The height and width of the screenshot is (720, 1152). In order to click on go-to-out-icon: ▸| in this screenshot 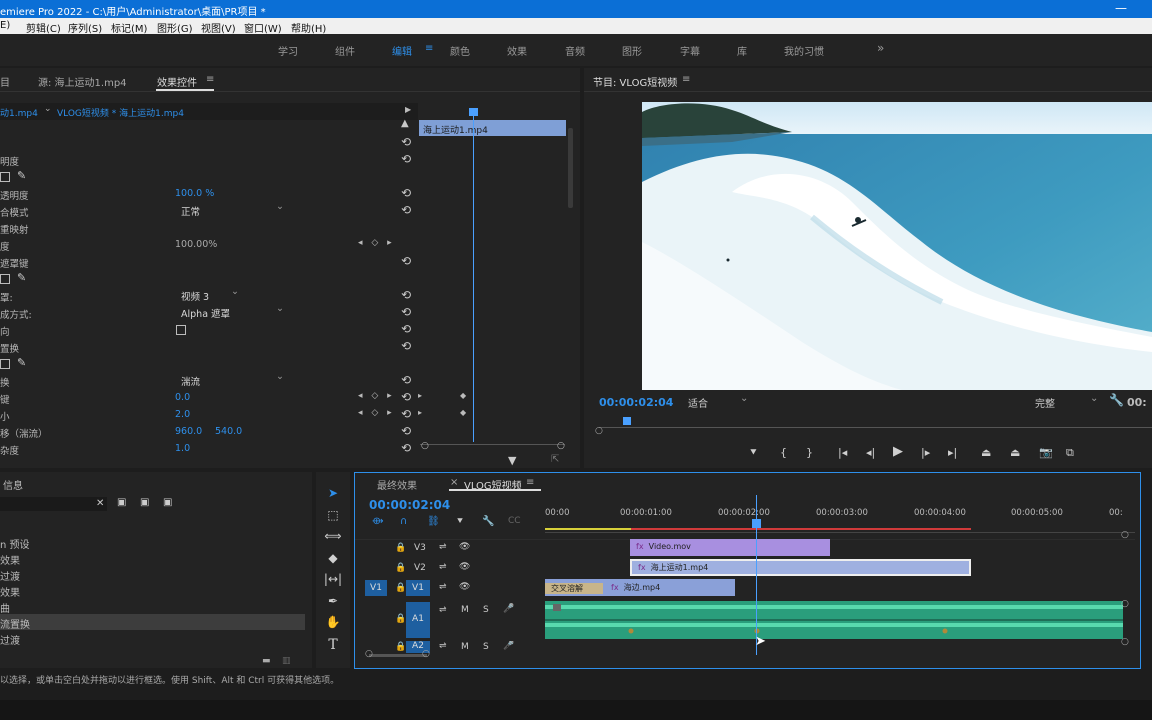, I will do `click(952, 452)`.